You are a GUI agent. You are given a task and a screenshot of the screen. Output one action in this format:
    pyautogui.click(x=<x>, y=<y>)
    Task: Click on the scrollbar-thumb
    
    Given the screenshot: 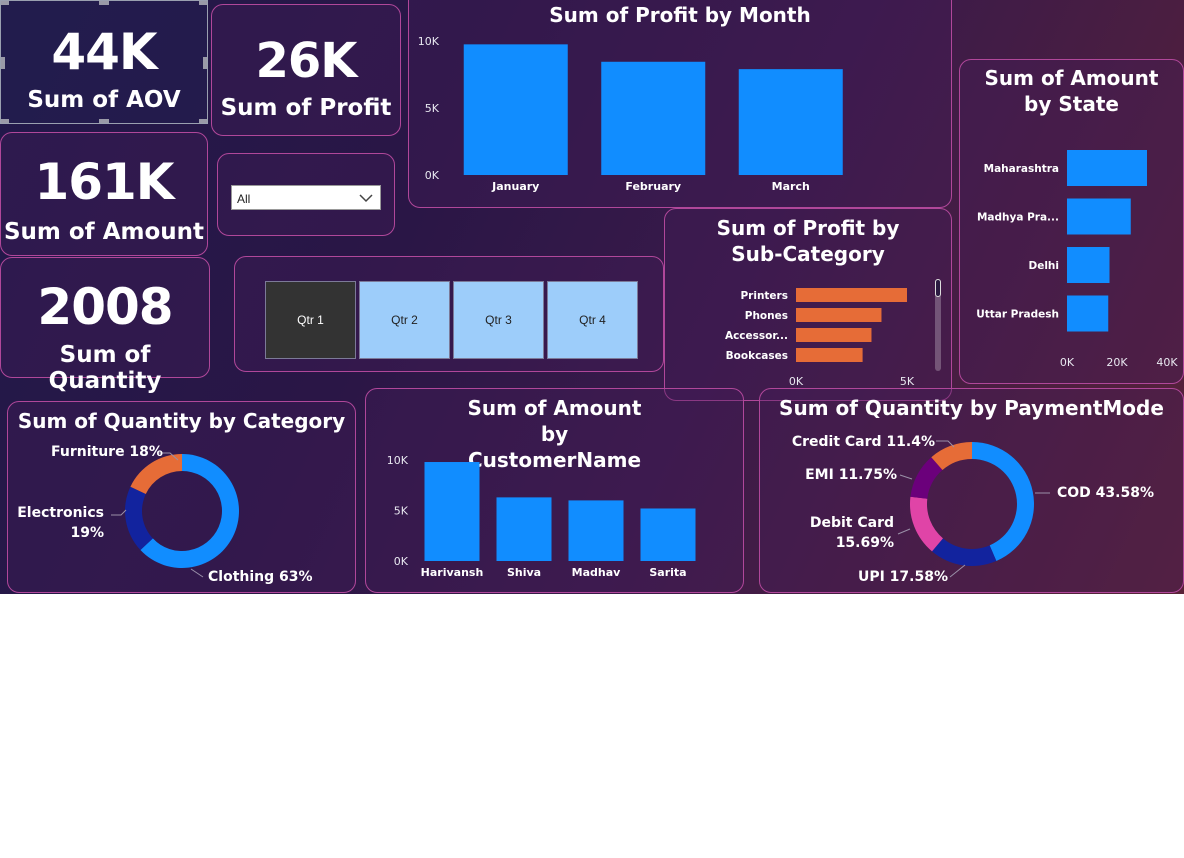 What is the action you would take?
    pyautogui.click(x=938, y=288)
    